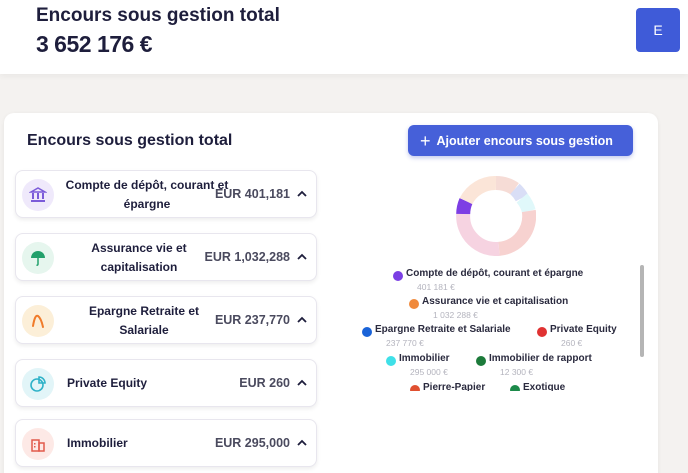 The width and height of the screenshot is (688, 473). Describe the element at coordinates (139, 257) in the screenshot. I see `asset-card-label: Assurance vie et capitalisation` at that location.